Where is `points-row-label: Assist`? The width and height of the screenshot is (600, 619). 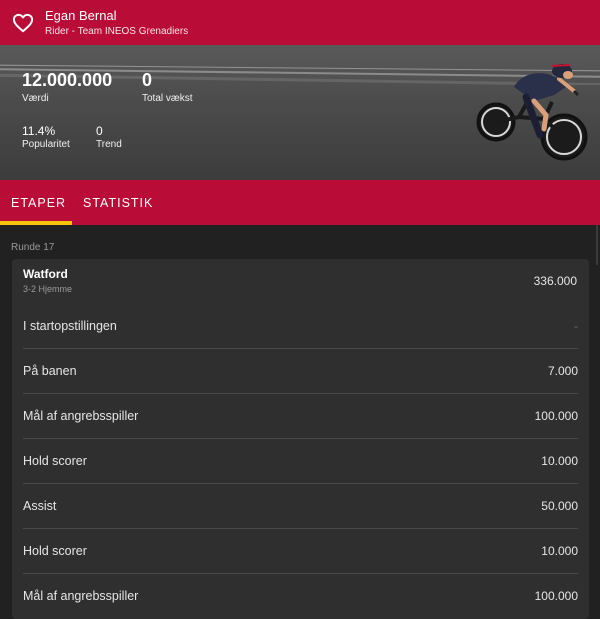 points-row-label: Assist is located at coordinates (40, 506).